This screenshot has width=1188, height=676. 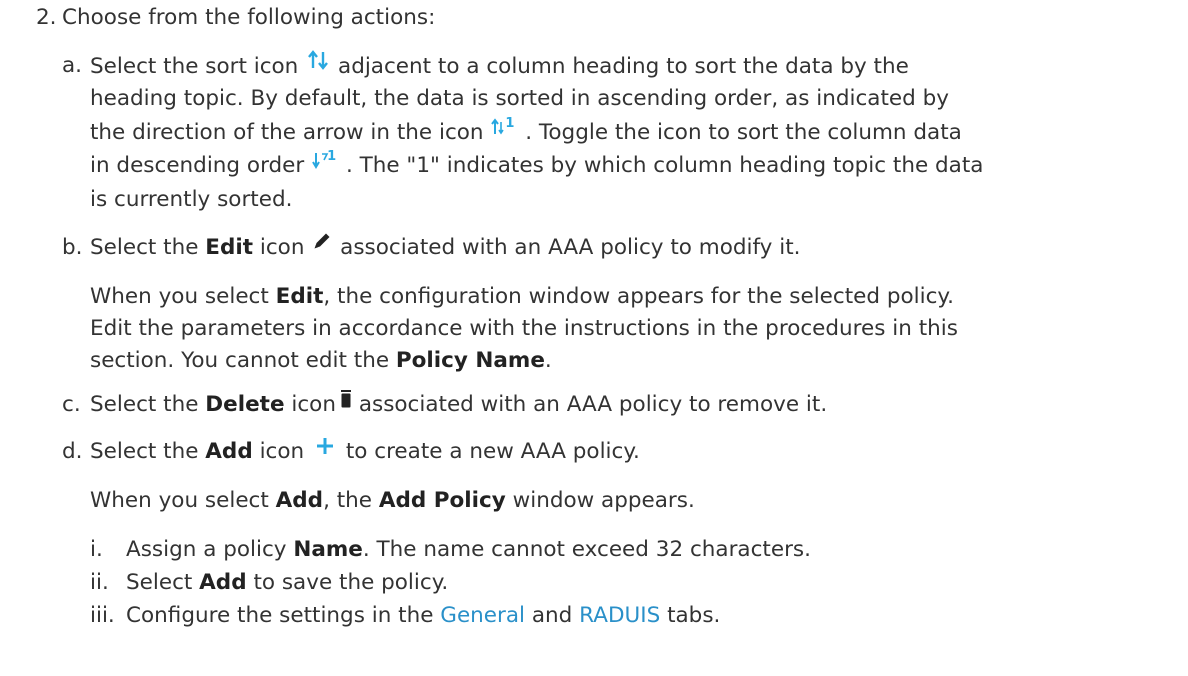 I want to click on sub-i-text: Assign a policy, so click(x=206, y=549).